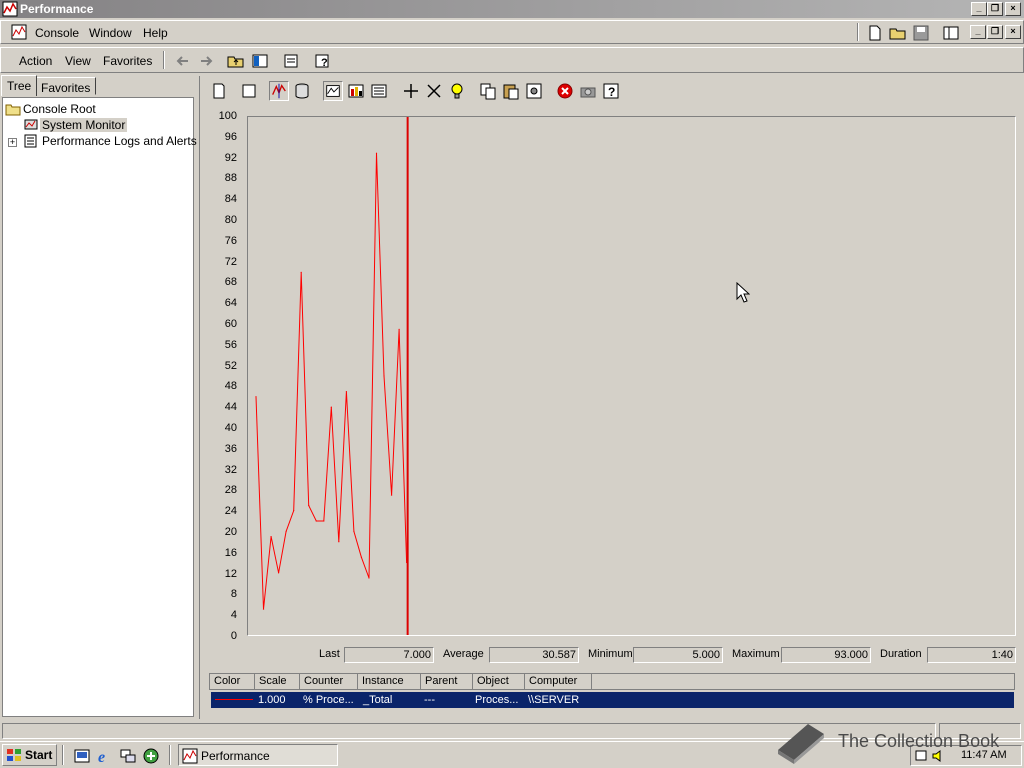 This screenshot has width=1024, height=768. I want to click on network-icon, so click(128, 756).